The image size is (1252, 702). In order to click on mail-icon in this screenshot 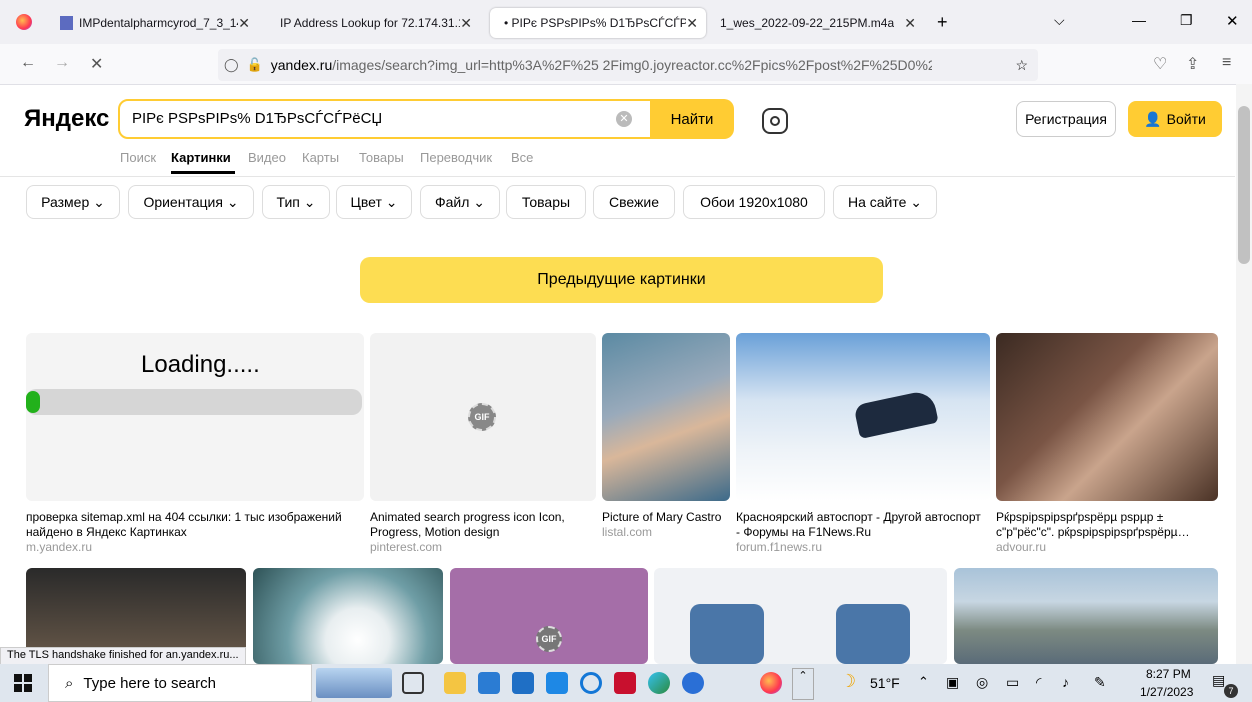, I will do `click(523, 683)`.